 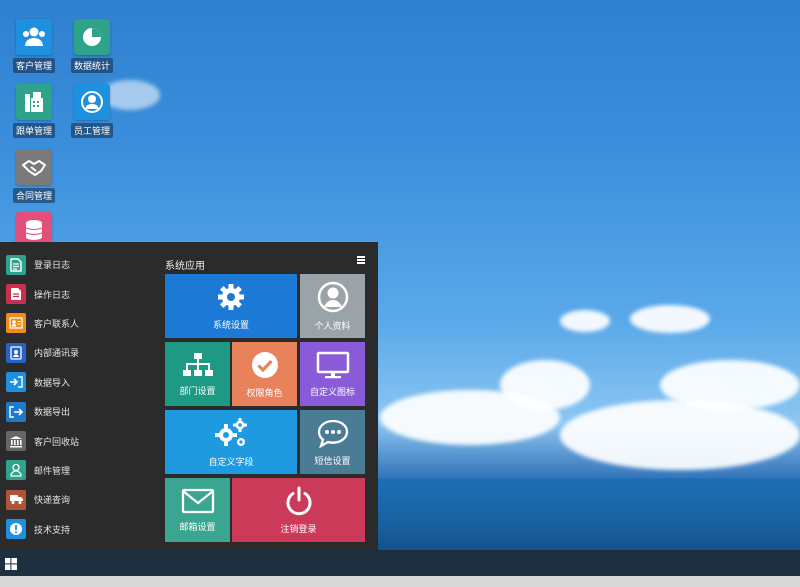 I want to click on monitor-icon, so click(x=332, y=364).